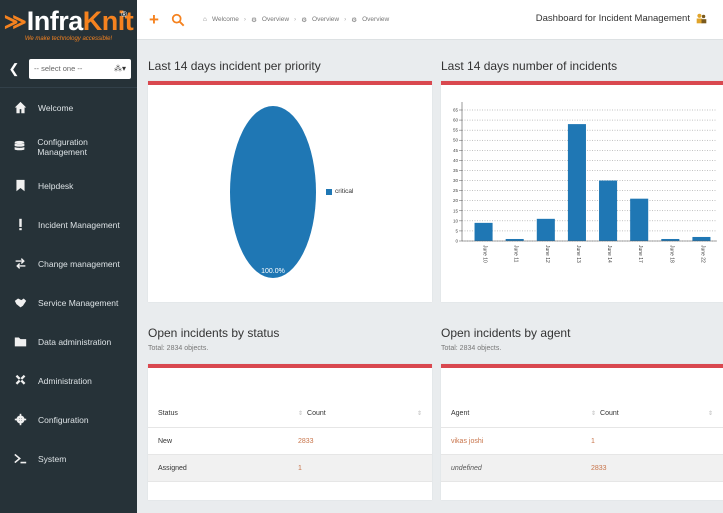 The image size is (723, 513). What do you see at coordinates (225, 19) in the screenshot?
I see `breadcrumb-item: Welcome` at bounding box center [225, 19].